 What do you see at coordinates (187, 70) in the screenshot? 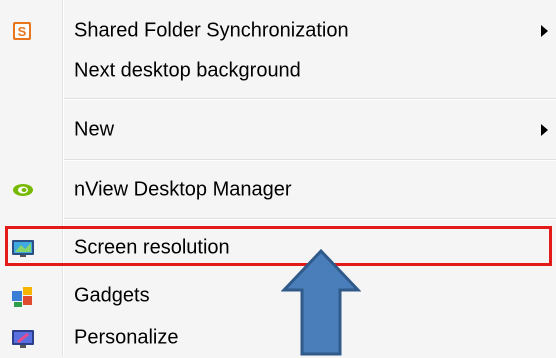
I see `menu-item-label: Next desktop background` at bounding box center [187, 70].